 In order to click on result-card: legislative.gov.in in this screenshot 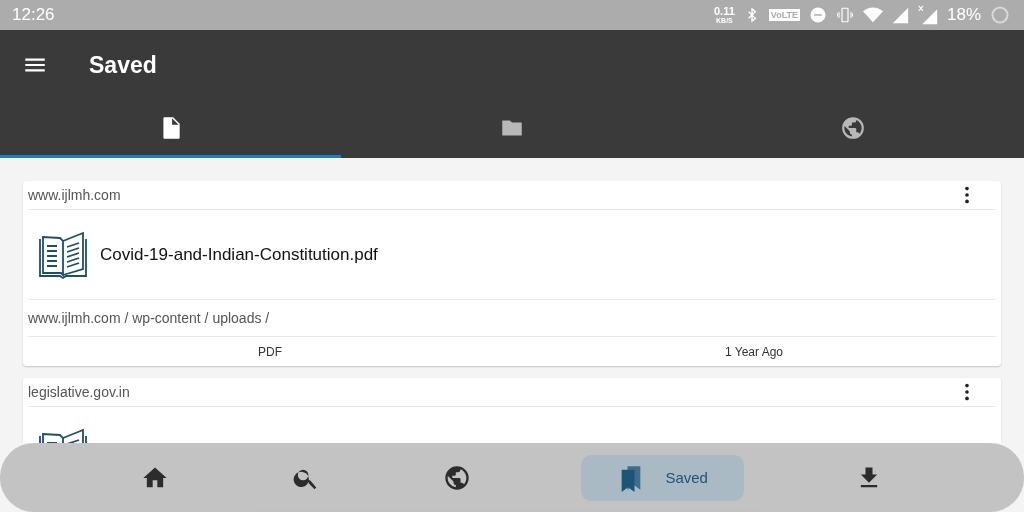, I will do `click(512, 410)`.